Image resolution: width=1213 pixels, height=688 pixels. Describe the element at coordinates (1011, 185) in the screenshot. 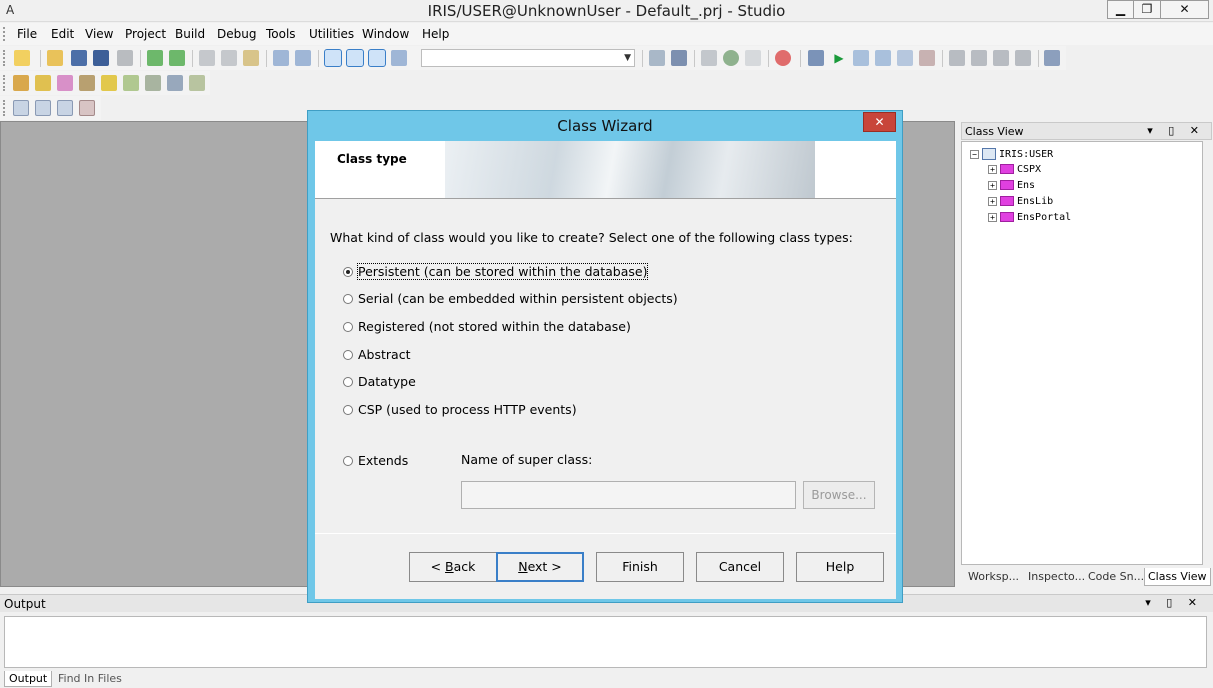

I see `tree-item: + Ens` at that location.